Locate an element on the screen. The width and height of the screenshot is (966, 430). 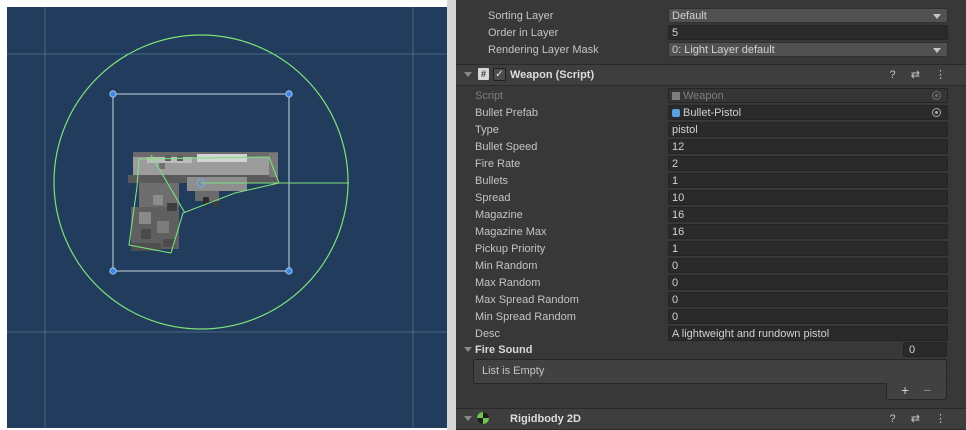
script-row: Script Weapon is located at coordinates (711, 96).